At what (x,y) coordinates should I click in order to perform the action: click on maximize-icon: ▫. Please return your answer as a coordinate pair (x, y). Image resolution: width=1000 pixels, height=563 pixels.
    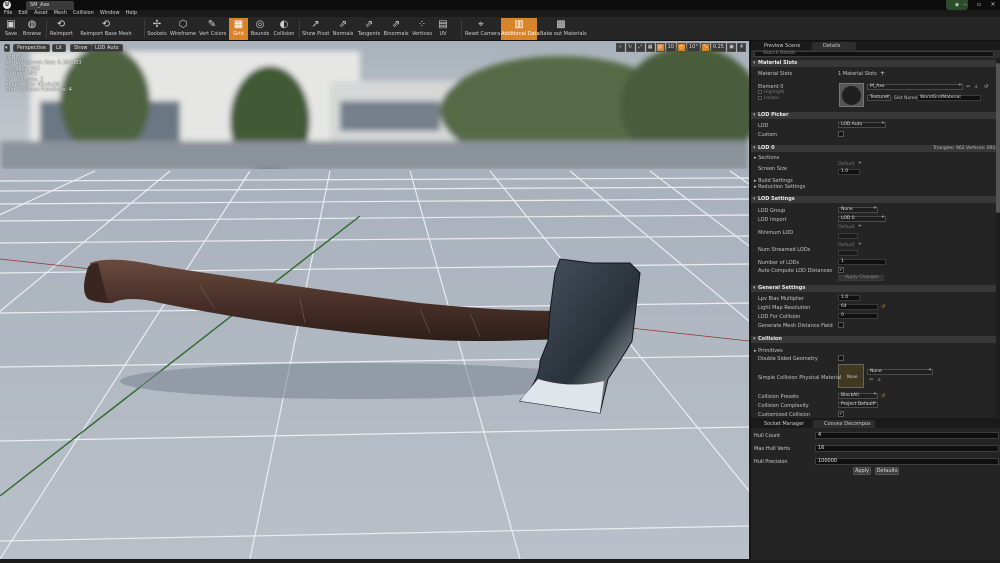
    Looking at the image, I should click on (979, 5).